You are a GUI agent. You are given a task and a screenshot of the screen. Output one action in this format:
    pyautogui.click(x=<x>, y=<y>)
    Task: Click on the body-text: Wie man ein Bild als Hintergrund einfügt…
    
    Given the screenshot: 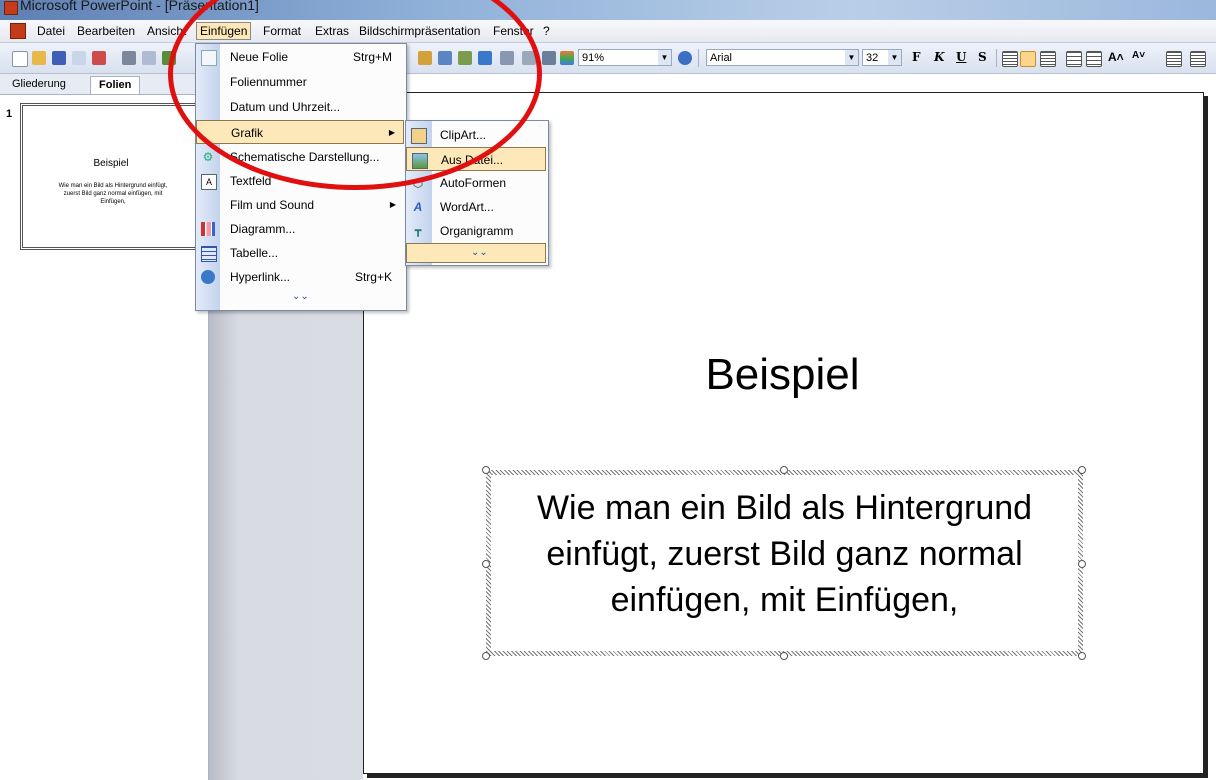 What is the action you would take?
    pyautogui.click(x=784, y=554)
    